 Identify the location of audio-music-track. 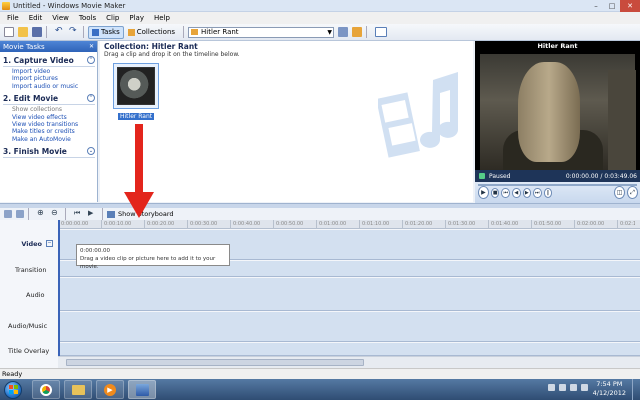
(349, 327).